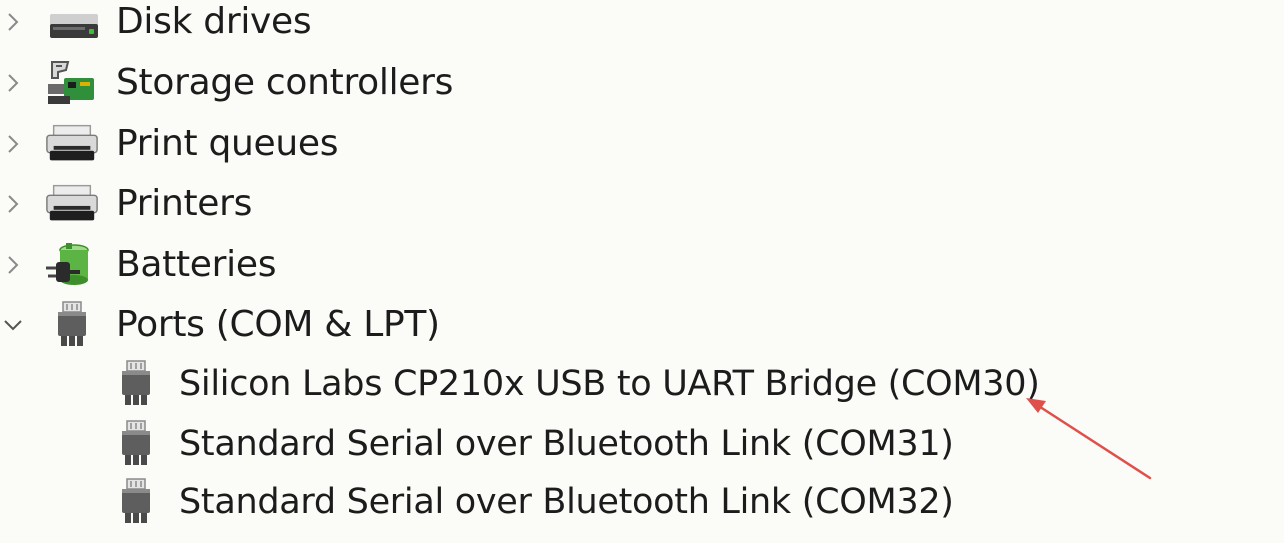 Image resolution: width=1284 pixels, height=543 pixels. Describe the element at coordinates (1089, 439) in the screenshot. I see `annotation-arrow` at that location.